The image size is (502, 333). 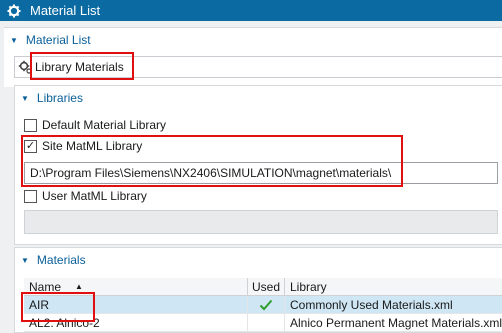 I want to click on title-bar: Material List, so click(x=251, y=10).